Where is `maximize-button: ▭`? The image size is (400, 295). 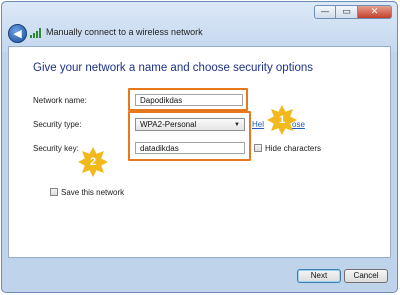 maximize-button: ▭ is located at coordinates (347, 12).